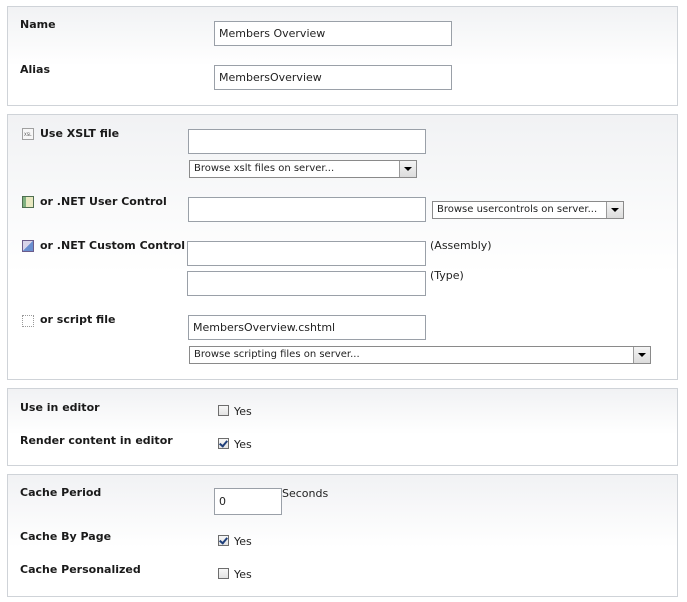 This screenshot has height=602, width=687. Describe the element at coordinates (333, 33) in the screenshot. I see `name-input: Members Overview` at that location.